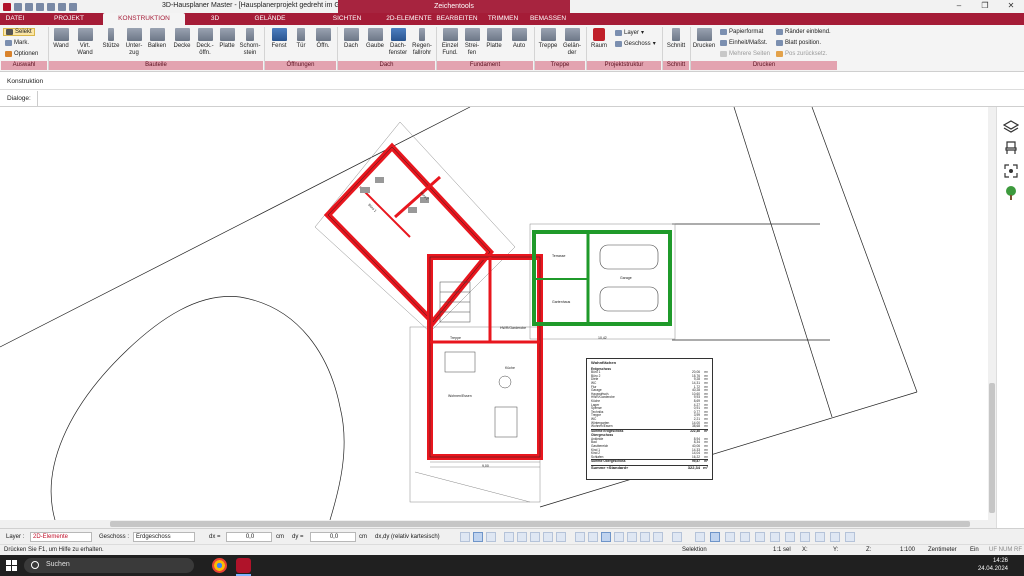  Describe the element at coordinates (144, 19) in the screenshot. I see `tab-konstruktion: KONSTRUKTION` at that location.